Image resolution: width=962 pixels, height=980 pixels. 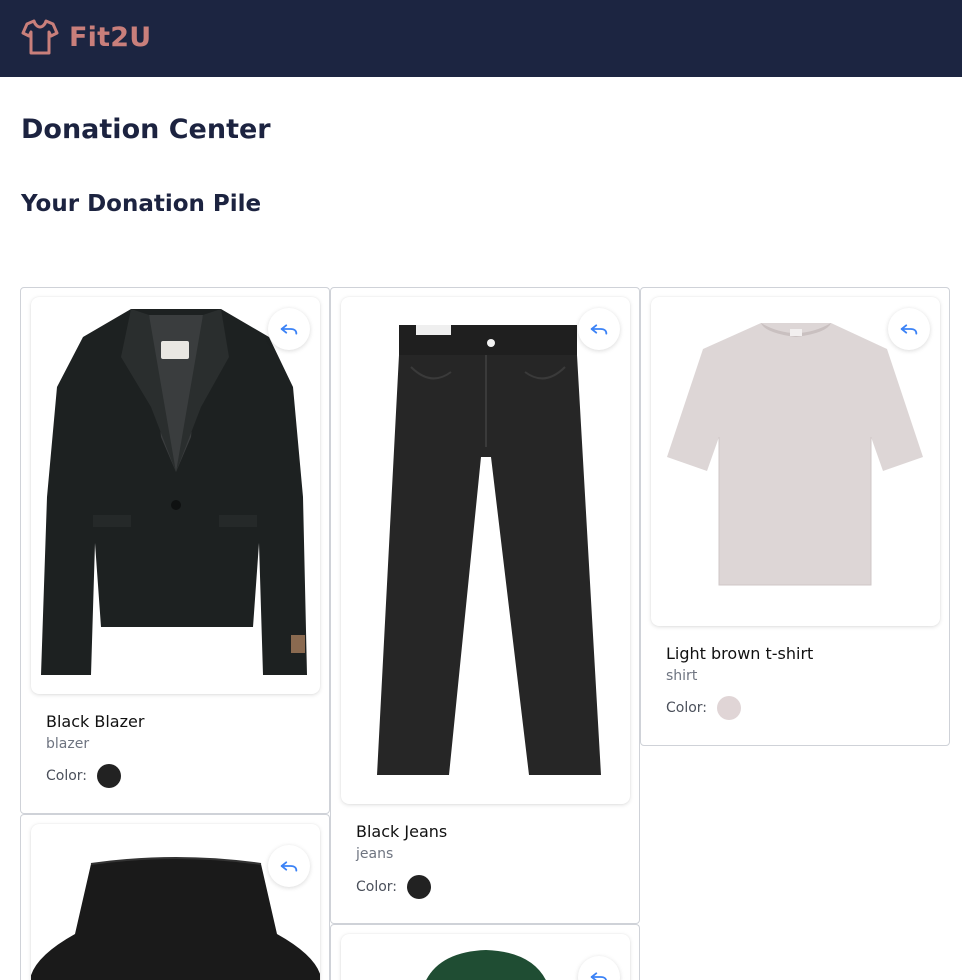 I want to click on brand-name: Fit2U, so click(x=110, y=37).